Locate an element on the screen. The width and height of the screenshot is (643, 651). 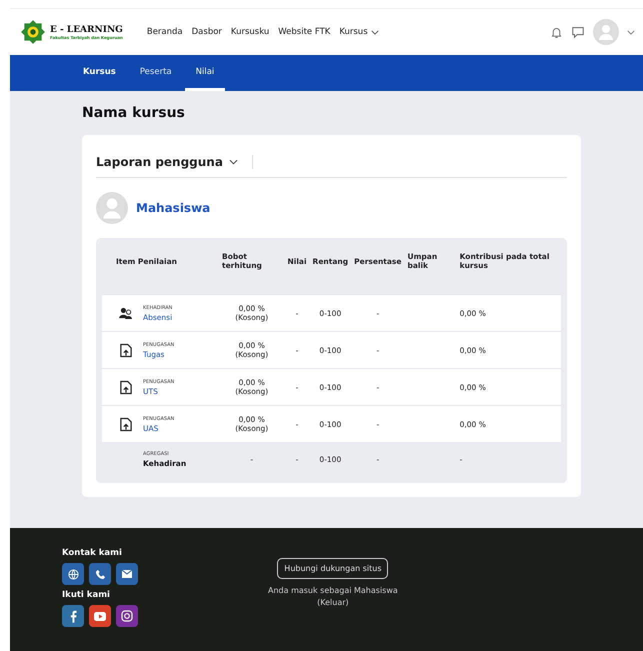
phone-icon is located at coordinates (100, 574).